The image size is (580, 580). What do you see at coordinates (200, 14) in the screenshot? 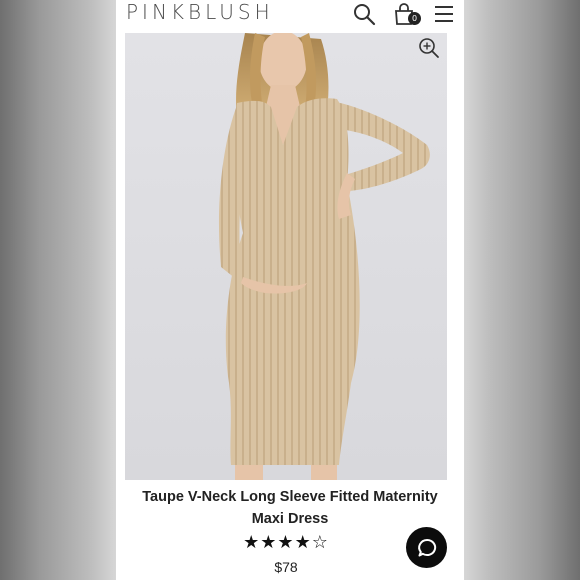
I see `brand-logo: PINKBLUSH` at bounding box center [200, 14].